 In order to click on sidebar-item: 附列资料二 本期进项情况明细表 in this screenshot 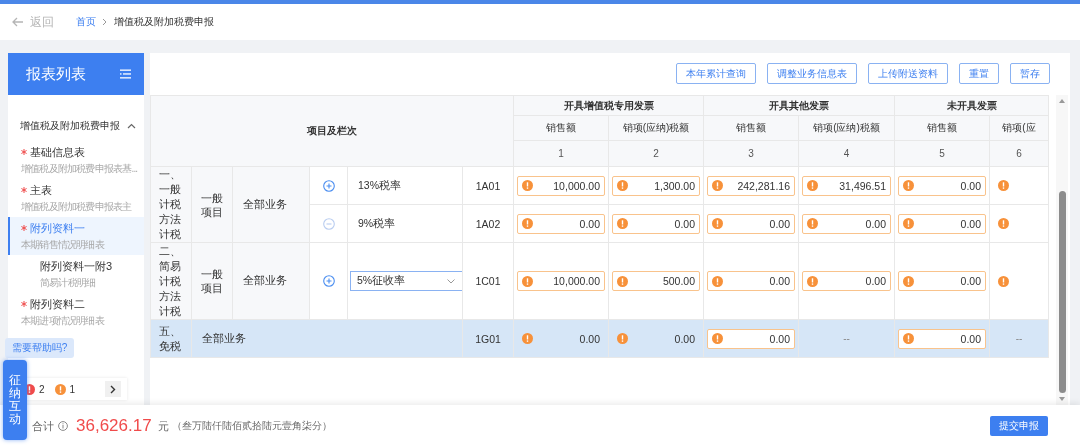, I will do `click(76, 312)`.